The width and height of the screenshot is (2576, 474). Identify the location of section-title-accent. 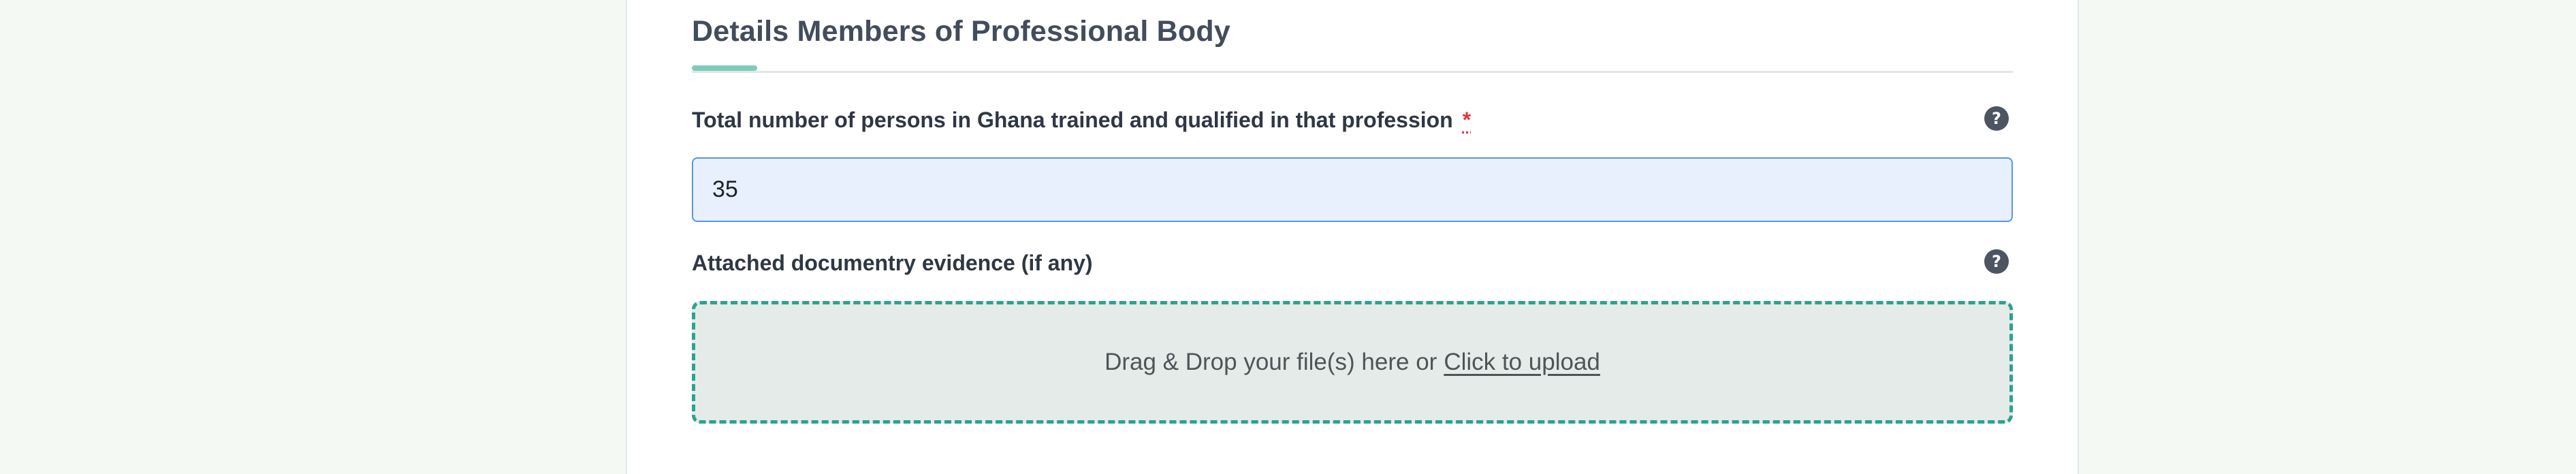
(724, 68).